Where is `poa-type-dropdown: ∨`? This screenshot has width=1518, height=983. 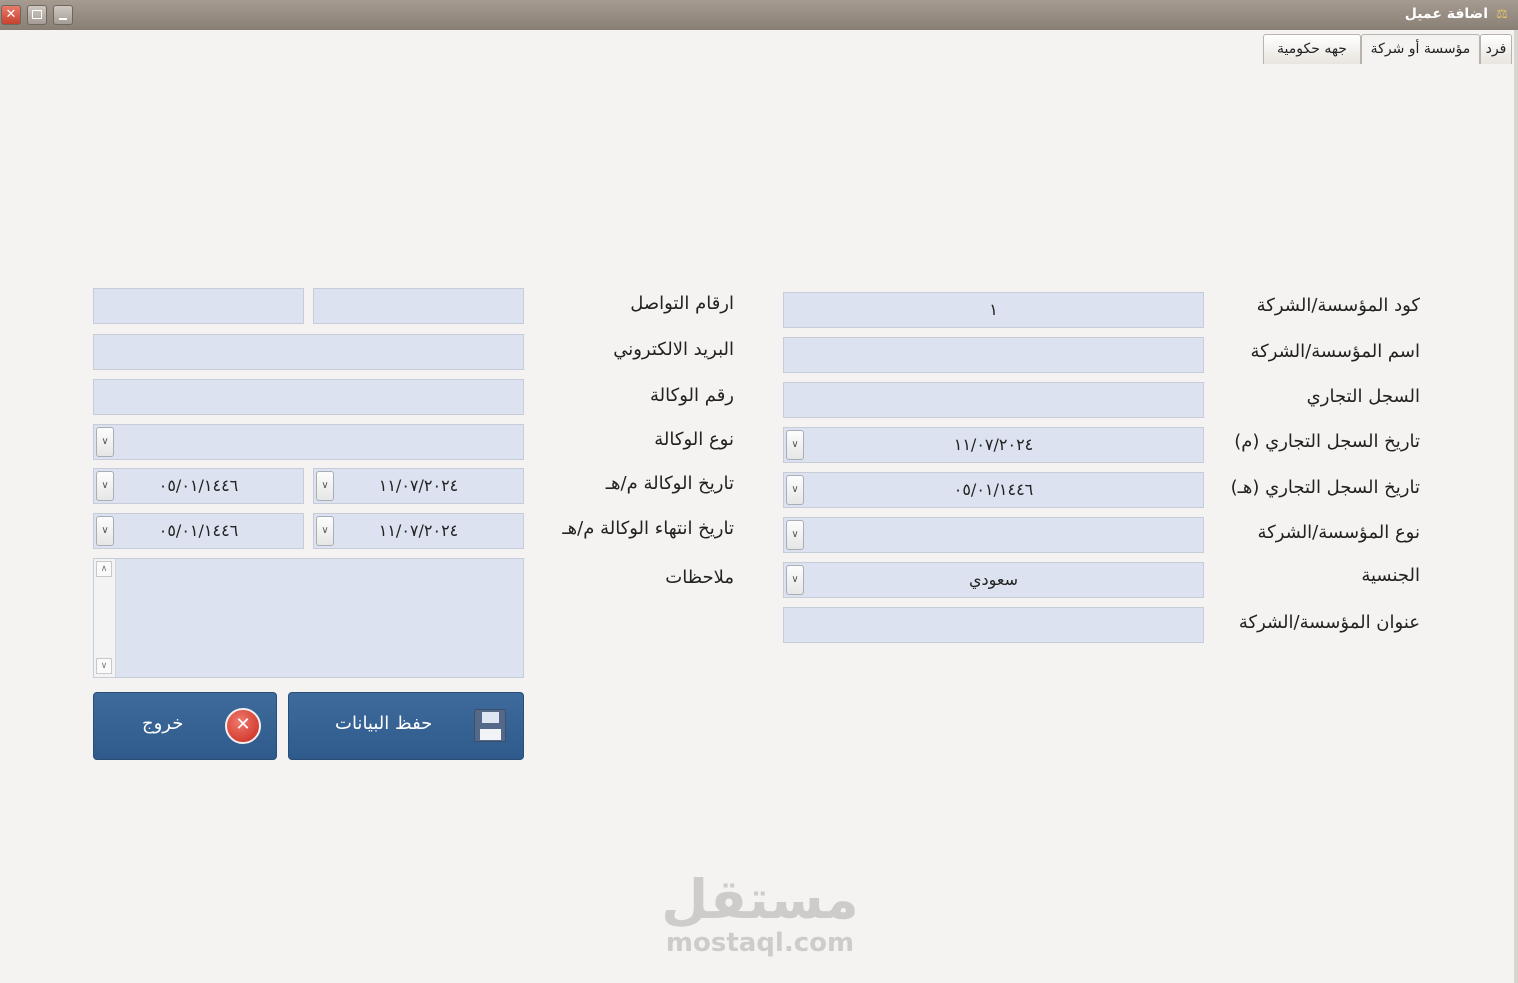
poa-type-dropdown: ∨ is located at coordinates (105, 442).